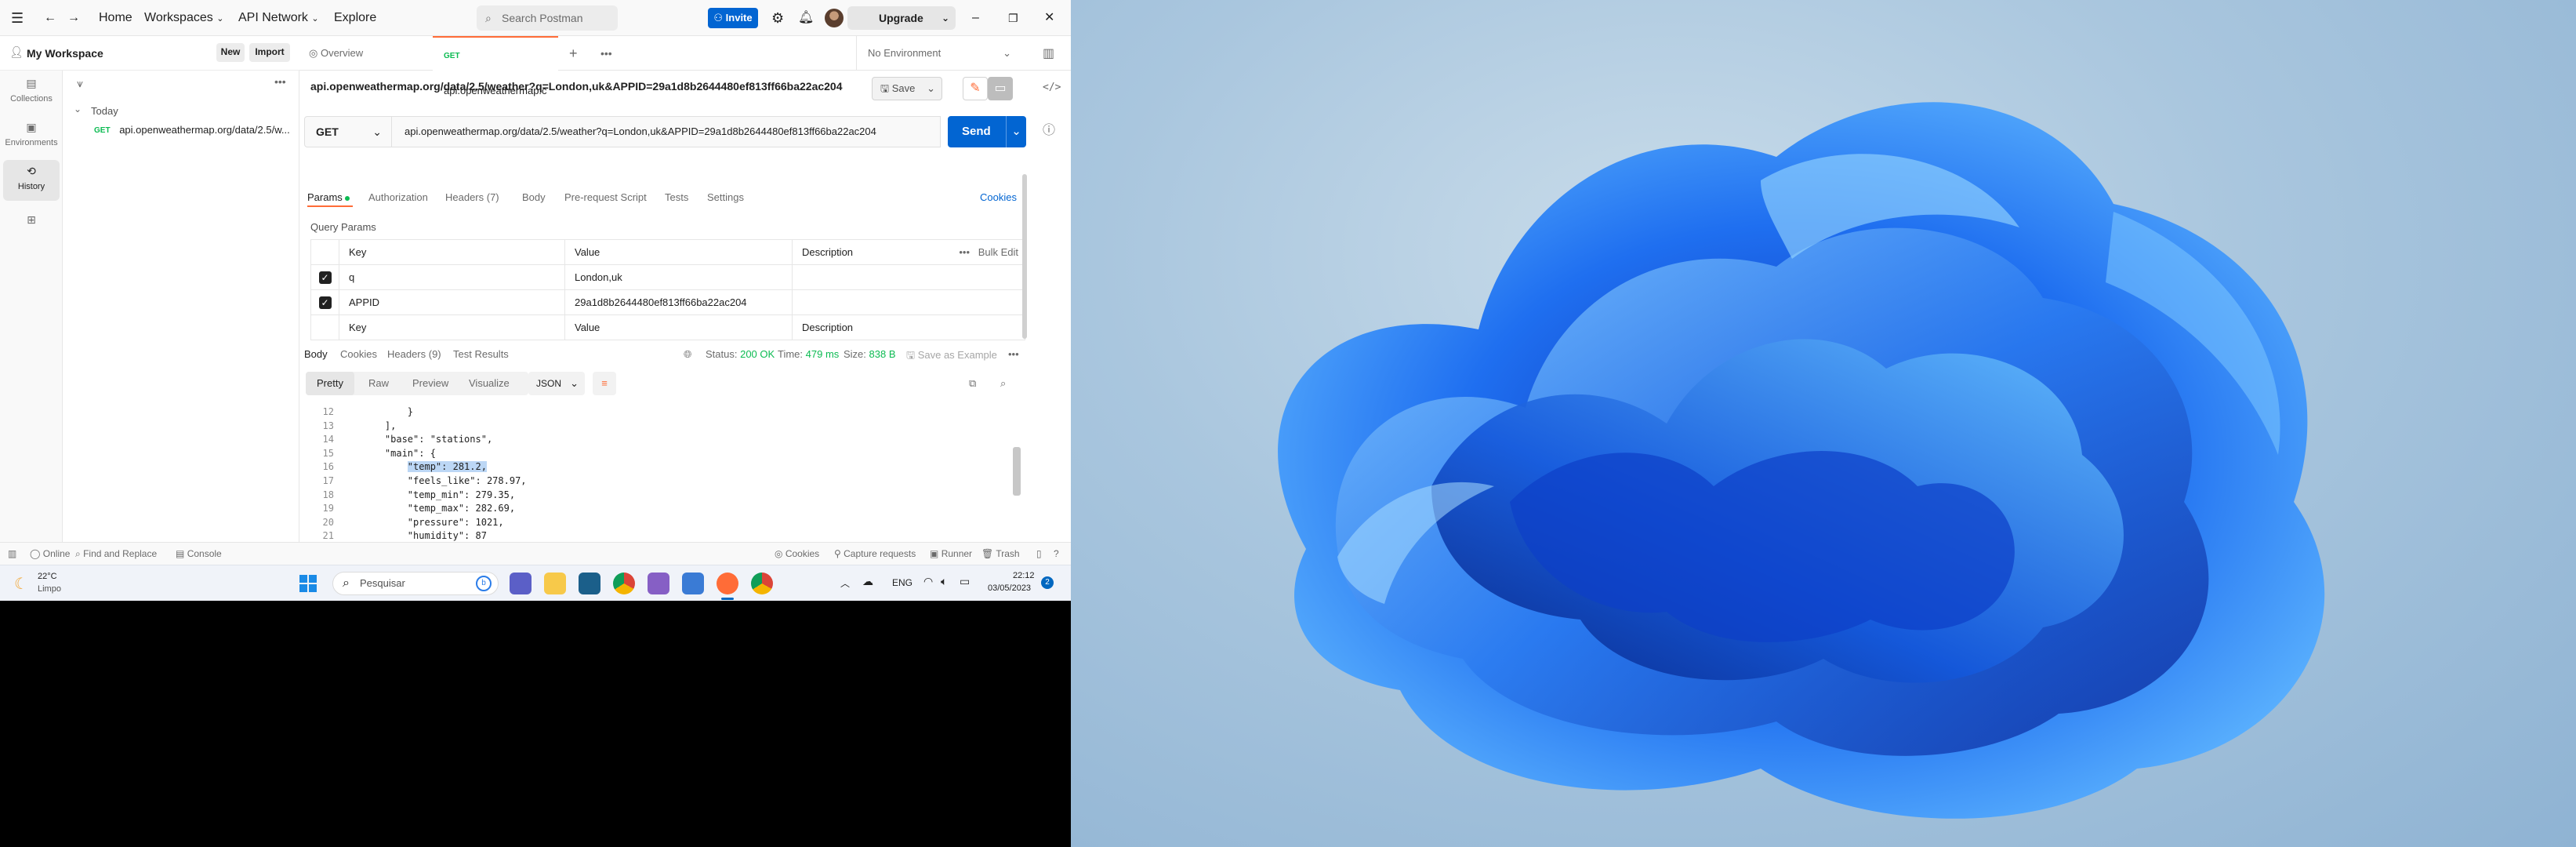  Describe the element at coordinates (728, 583) in the screenshot. I see `postman-icon` at that location.